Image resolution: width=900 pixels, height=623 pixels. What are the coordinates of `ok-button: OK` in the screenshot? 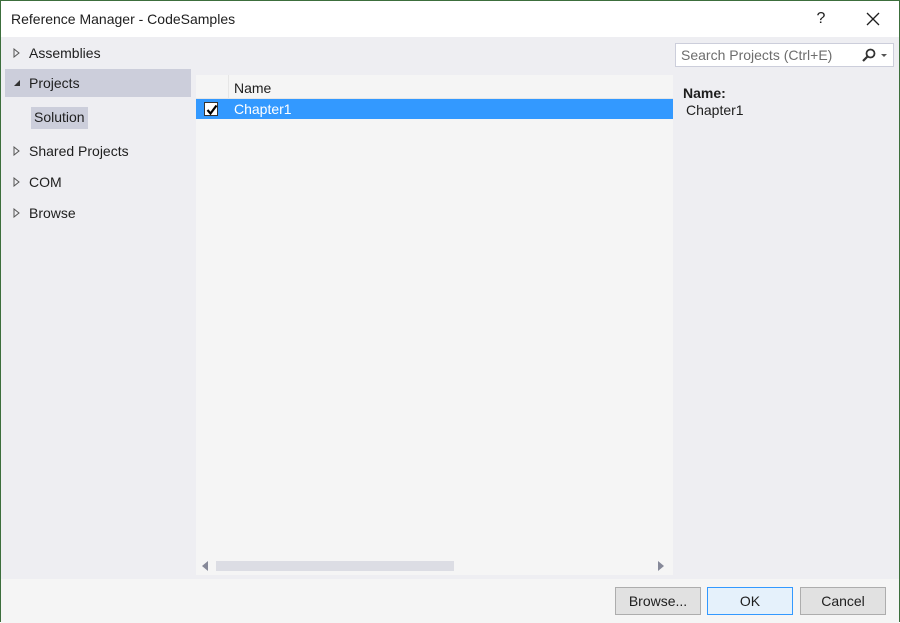 It's located at (750, 601).